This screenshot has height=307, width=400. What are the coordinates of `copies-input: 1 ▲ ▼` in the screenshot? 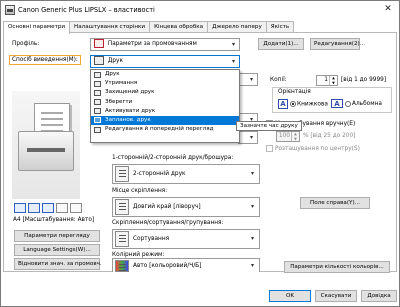 It's located at (327, 80).